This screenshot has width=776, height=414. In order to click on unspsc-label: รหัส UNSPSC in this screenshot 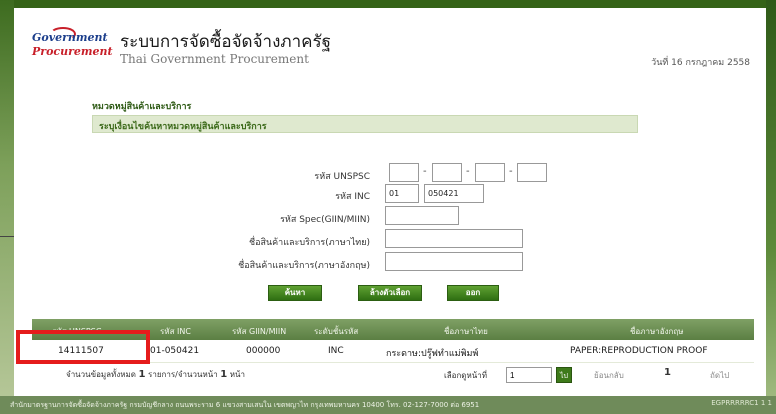, I will do `click(342, 177)`.